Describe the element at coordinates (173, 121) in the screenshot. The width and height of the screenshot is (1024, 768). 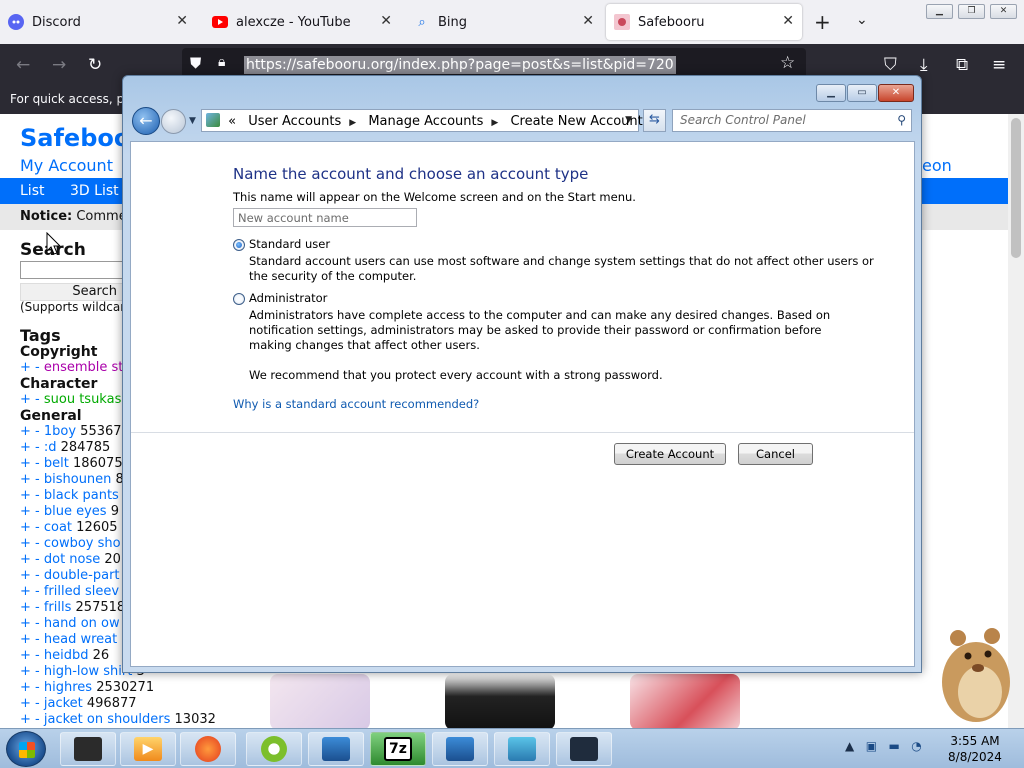
I see `forward-arrow-icon` at that location.